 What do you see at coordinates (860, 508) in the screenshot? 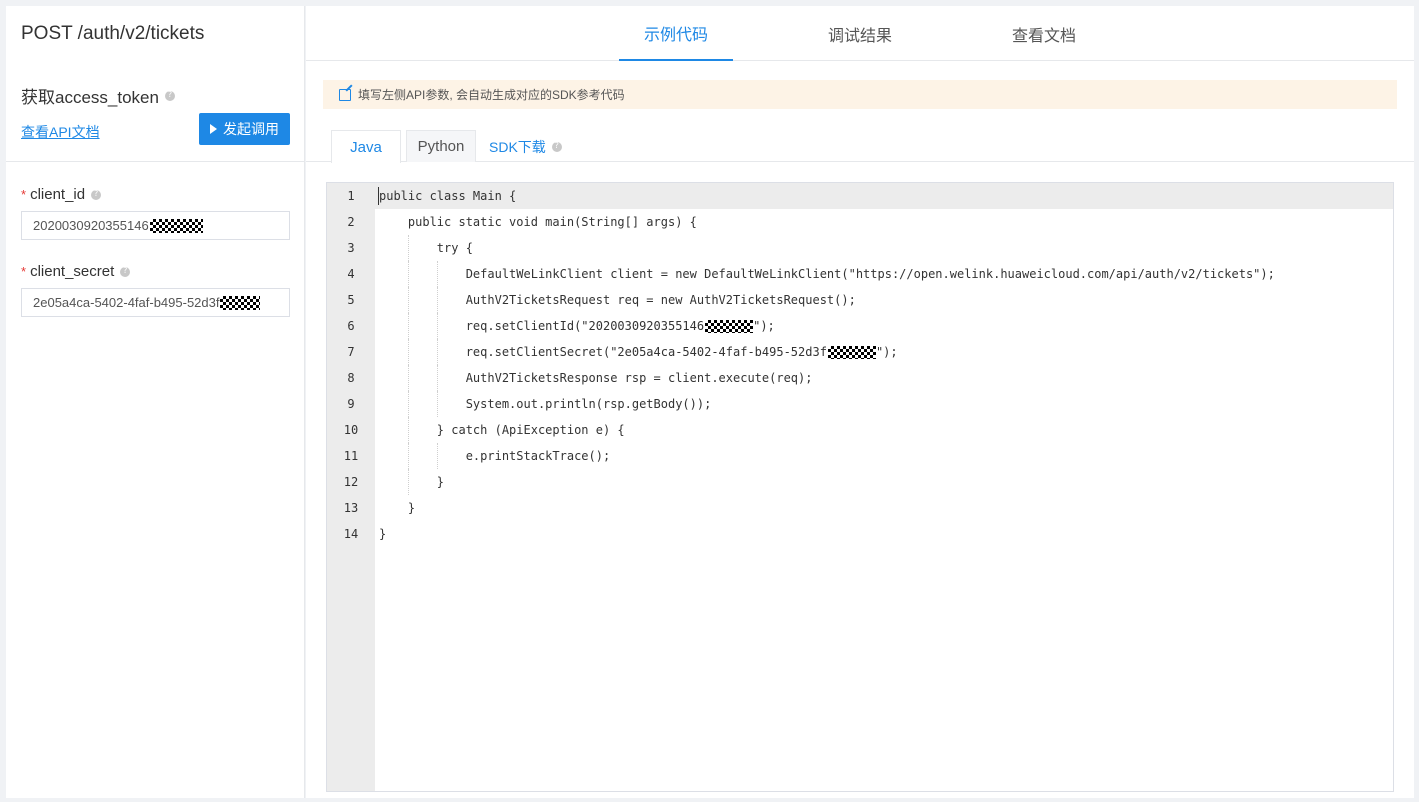
I see `code-line: 13 }` at bounding box center [860, 508].